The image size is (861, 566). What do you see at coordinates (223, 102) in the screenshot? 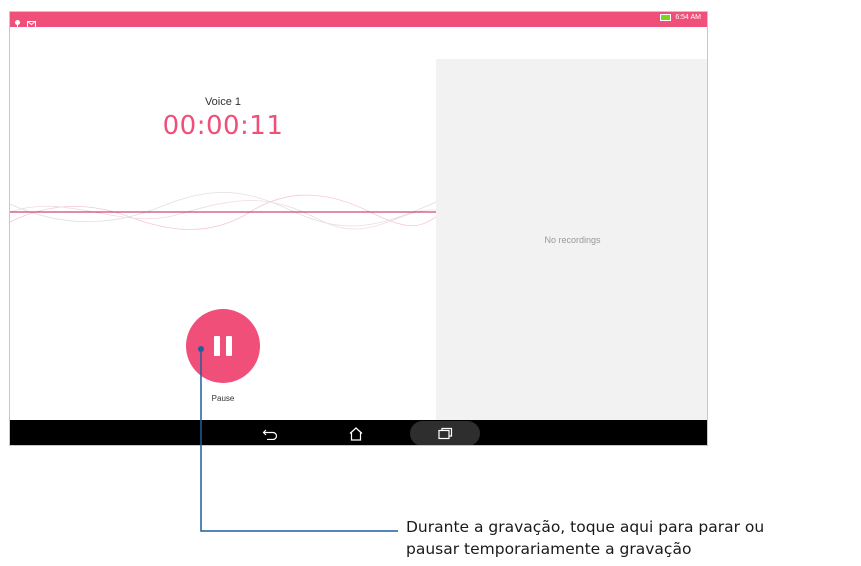
I see `recording-name: Voice 1` at bounding box center [223, 102].